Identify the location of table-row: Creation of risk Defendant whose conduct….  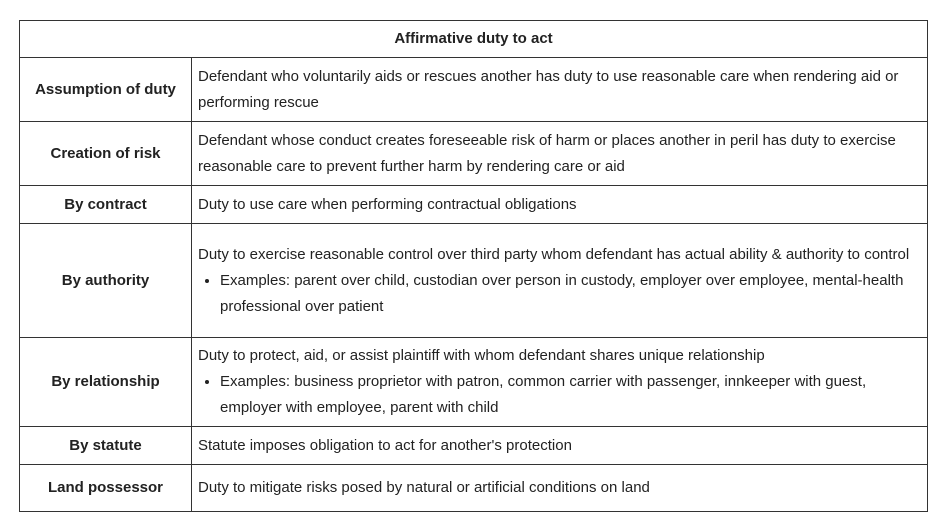
(473, 153).